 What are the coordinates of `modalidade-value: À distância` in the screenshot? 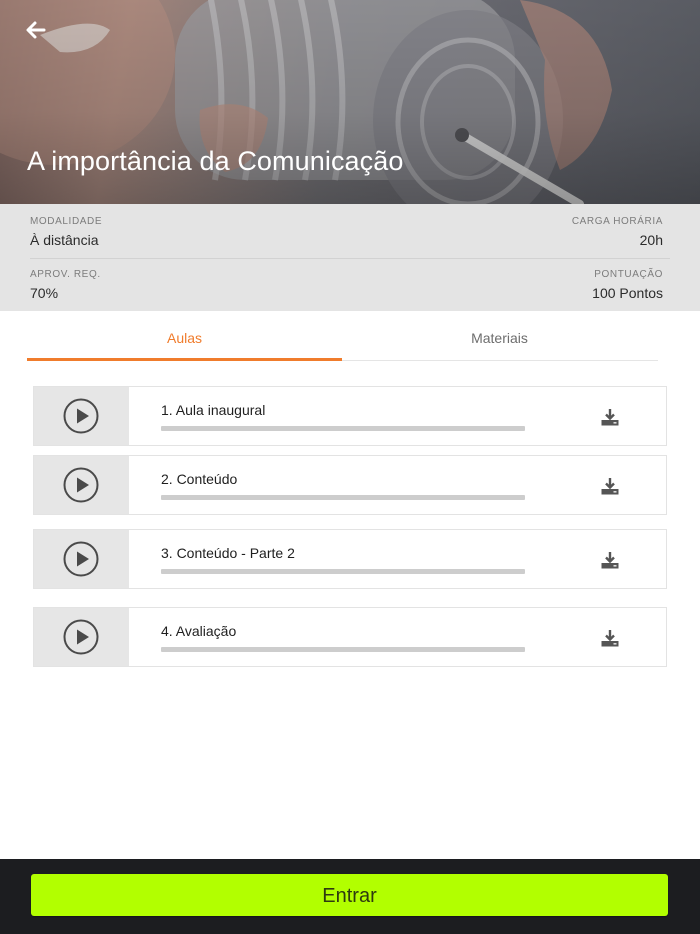 It's located at (64, 240).